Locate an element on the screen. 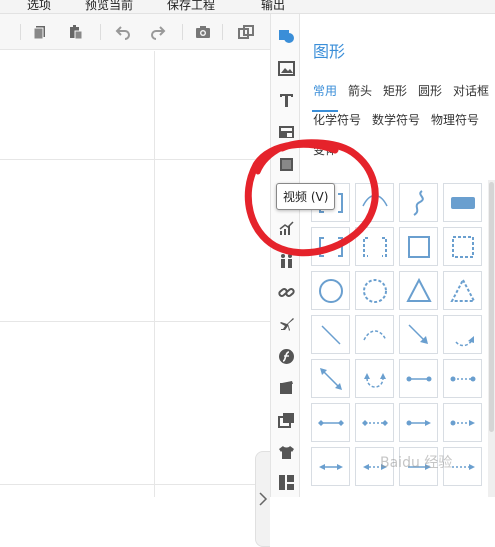  rounded-rect-icon is located at coordinates (462, 202).